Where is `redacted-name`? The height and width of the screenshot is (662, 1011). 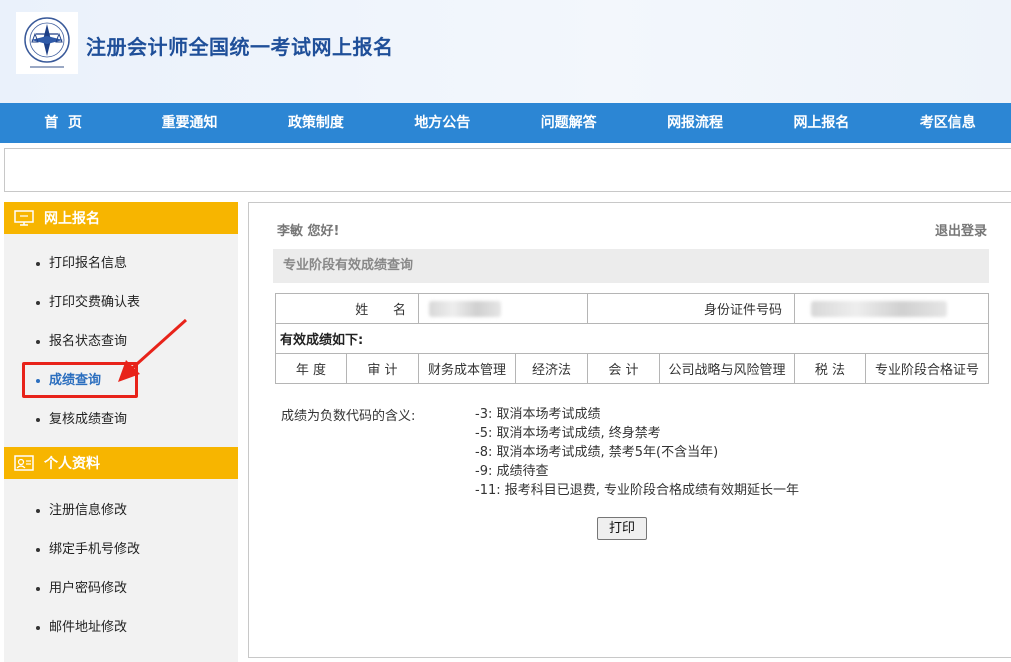 redacted-name is located at coordinates (465, 308).